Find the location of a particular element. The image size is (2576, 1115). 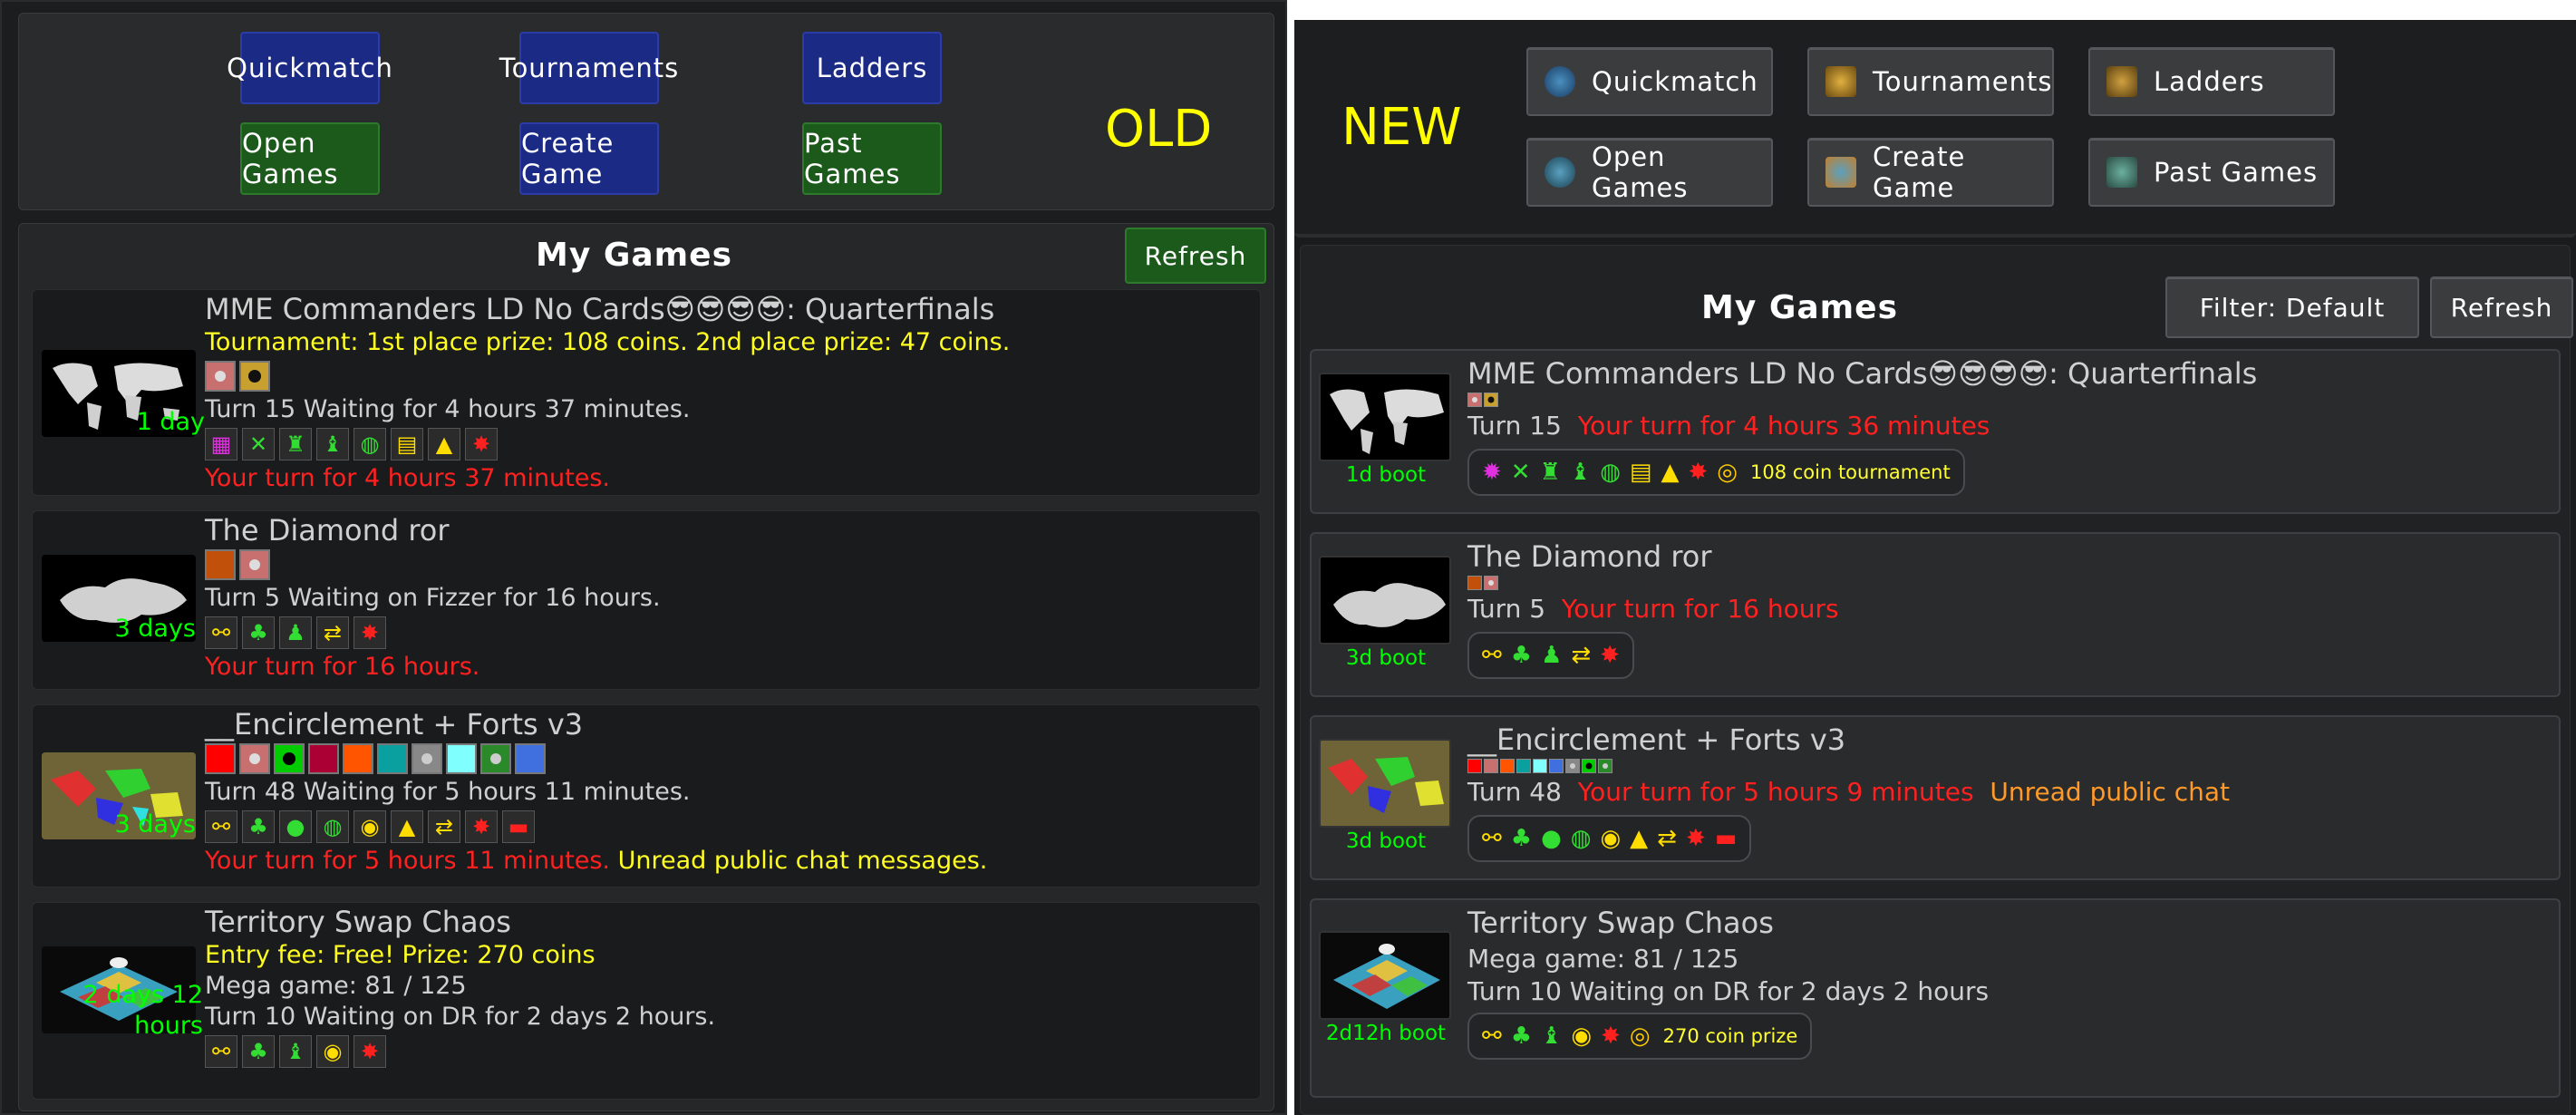

commander-icon: ✕ is located at coordinates (258, 445).